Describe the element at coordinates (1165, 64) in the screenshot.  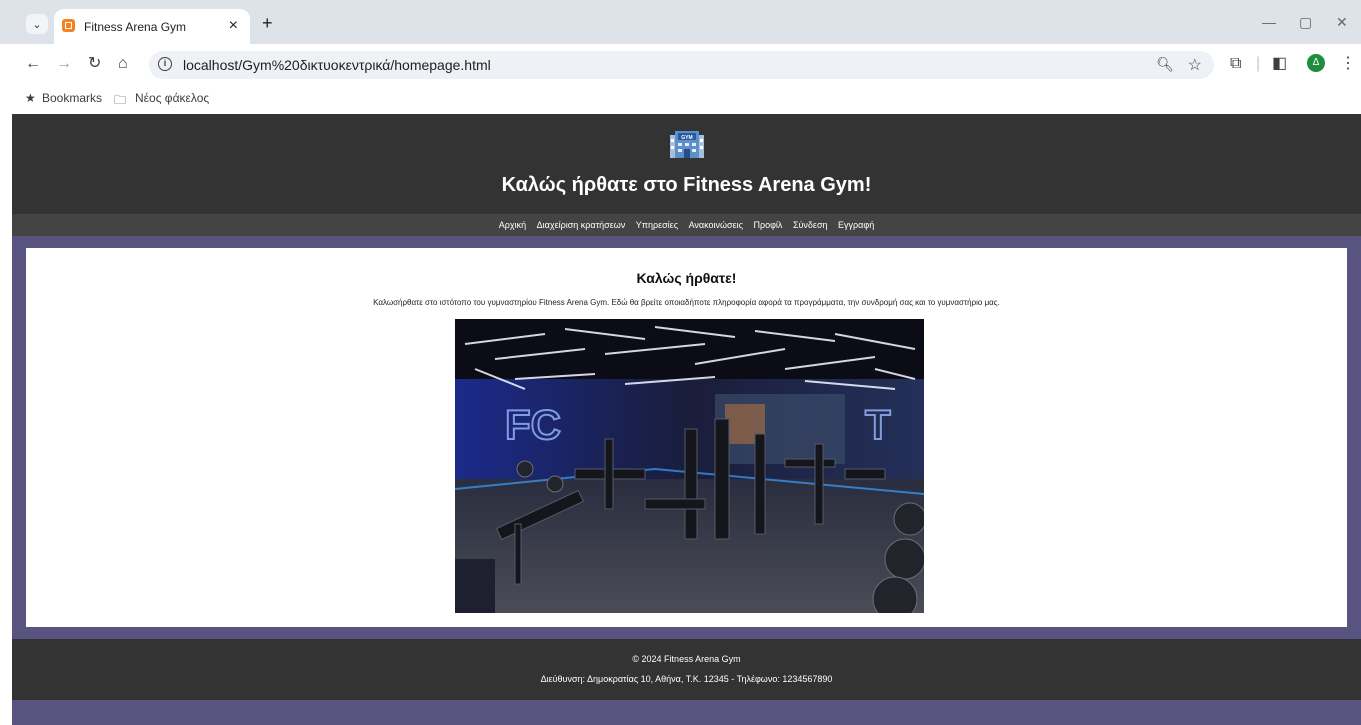
I see `zoom-icon: 🔍︎` at that location.